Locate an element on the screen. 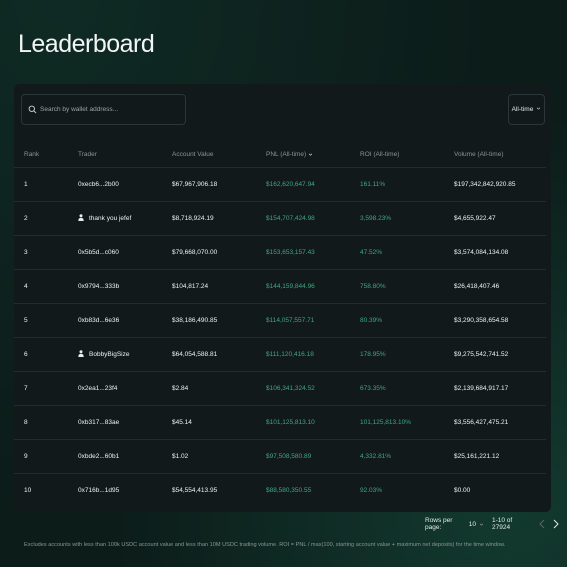 This screenshot has height=567, width=567. roi-cell: 101,125,813.10% is located at coordinates (407, 422).